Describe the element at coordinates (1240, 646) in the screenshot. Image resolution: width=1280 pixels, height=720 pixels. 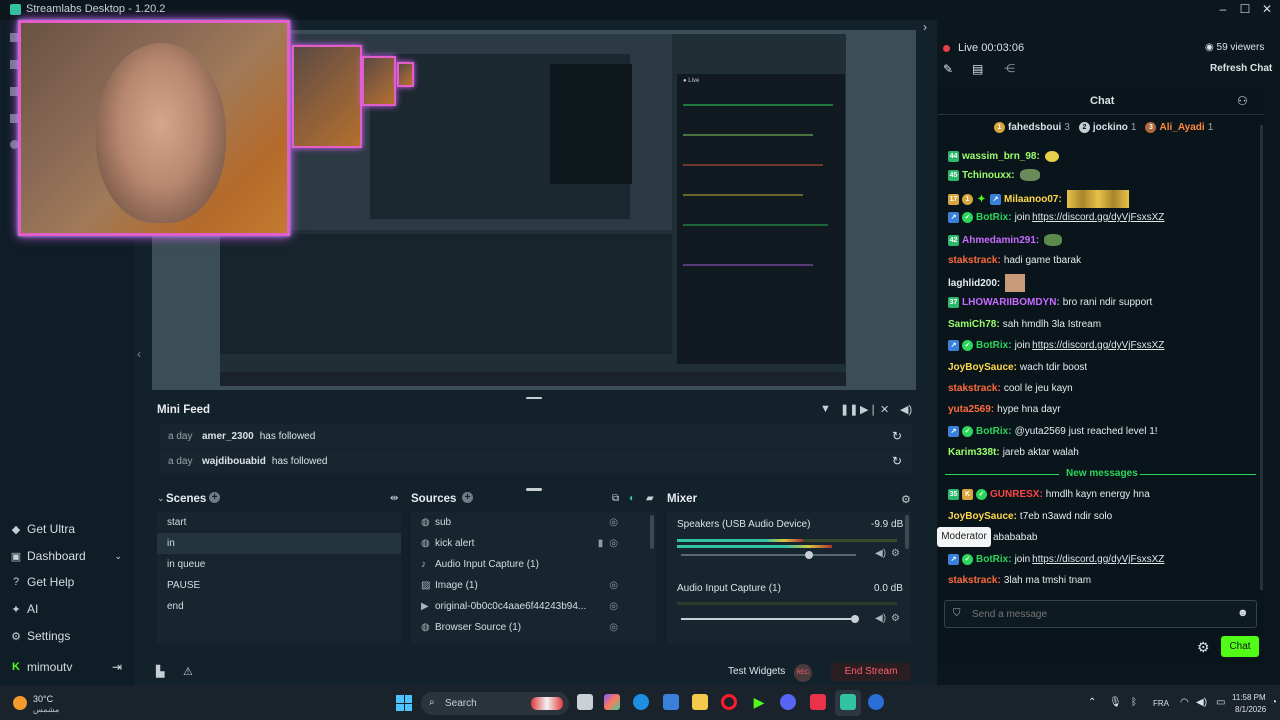
I see `send-chat-button: Chat` at that location.